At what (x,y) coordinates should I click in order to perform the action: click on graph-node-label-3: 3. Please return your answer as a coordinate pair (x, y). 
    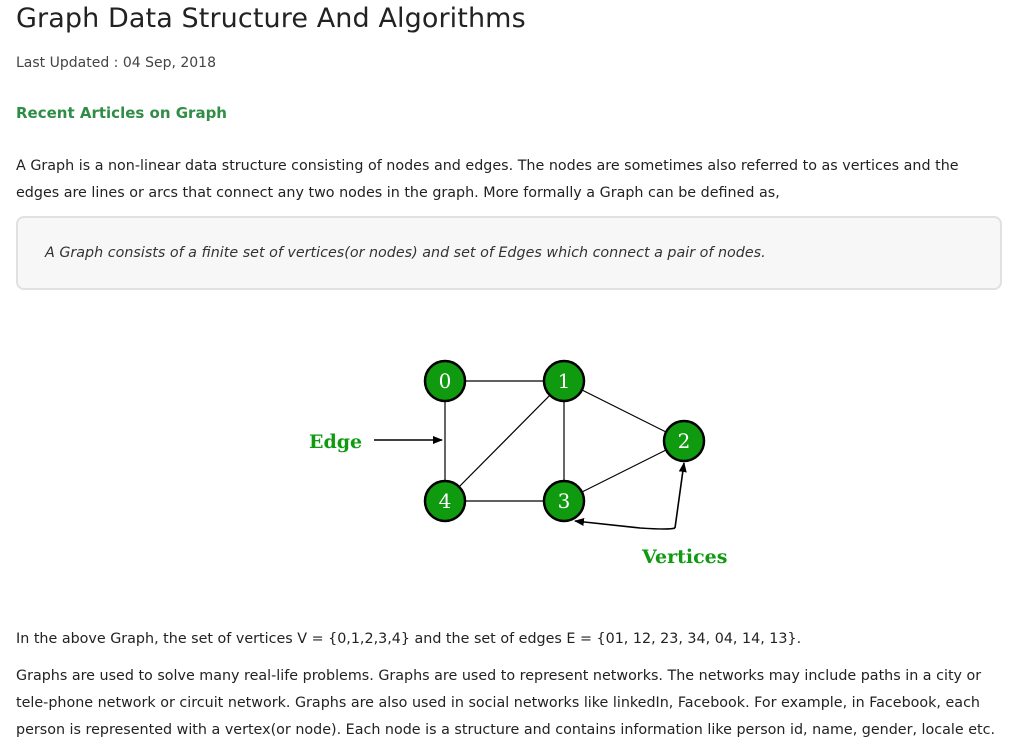
    Looking at the image, I should click on (564, 501).